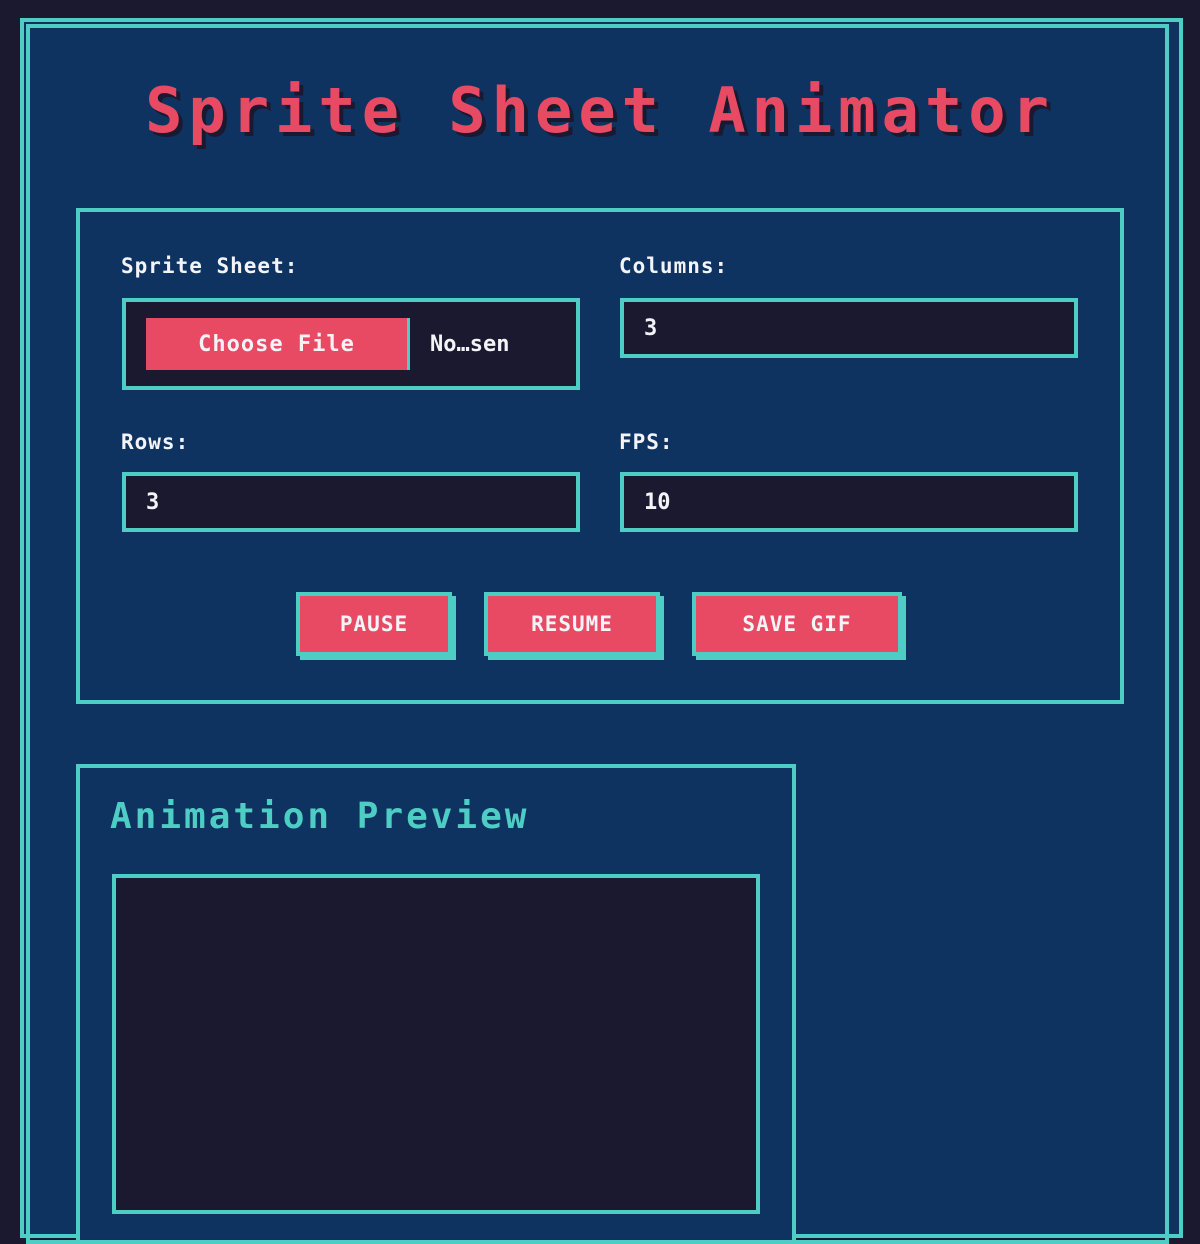 The width and height of the screenshot is (1200, 1244). Describe the element at coordinates (600, 110) in the screenshot. I see `page-title: Sprite Sheet Animator` at that location.